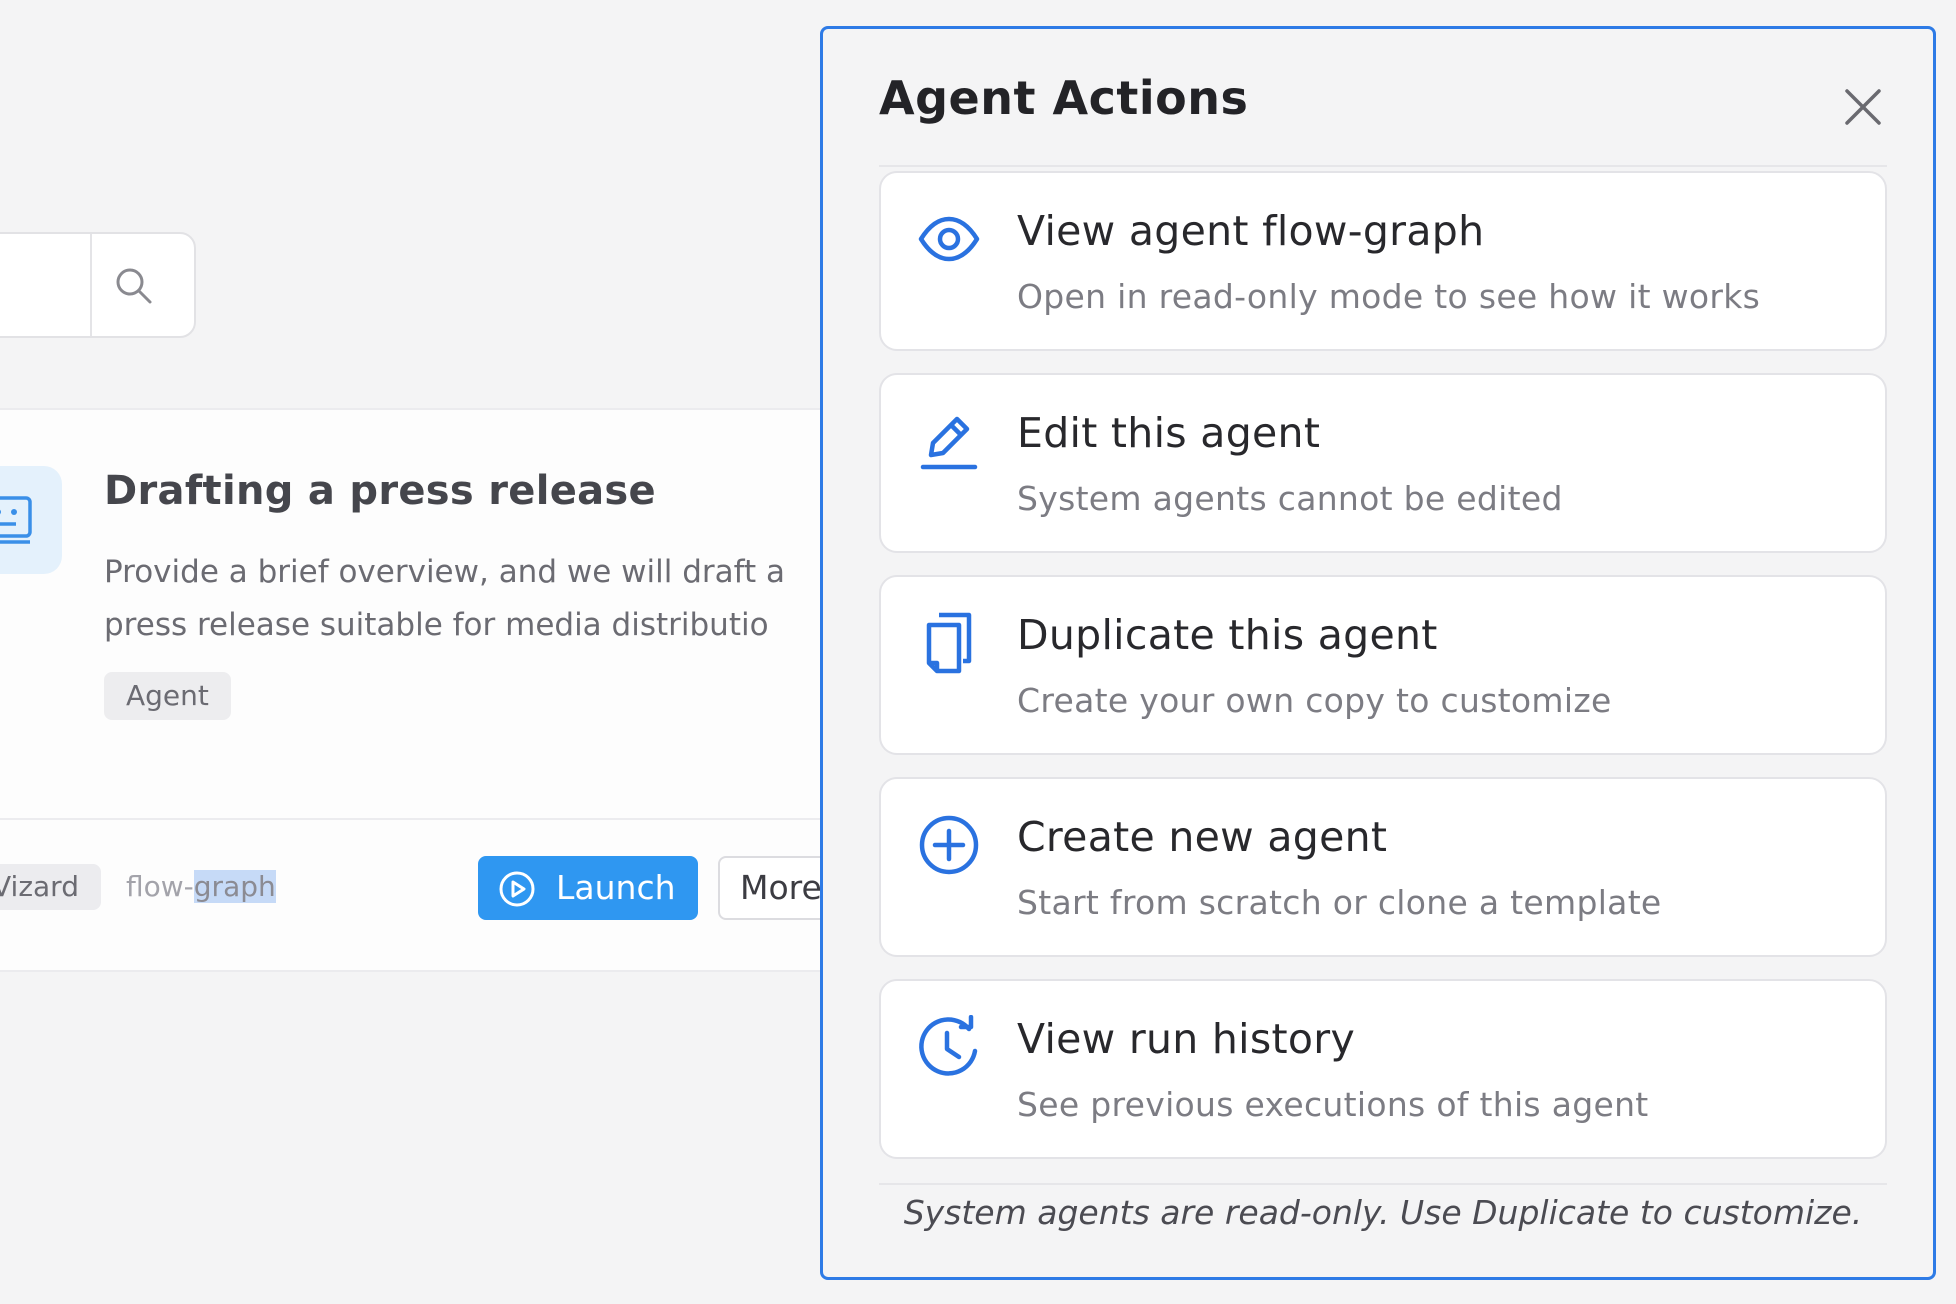  Describe the element at coordinates (517, 889) in the screenshot. I see `play-circle-icon` at that location.